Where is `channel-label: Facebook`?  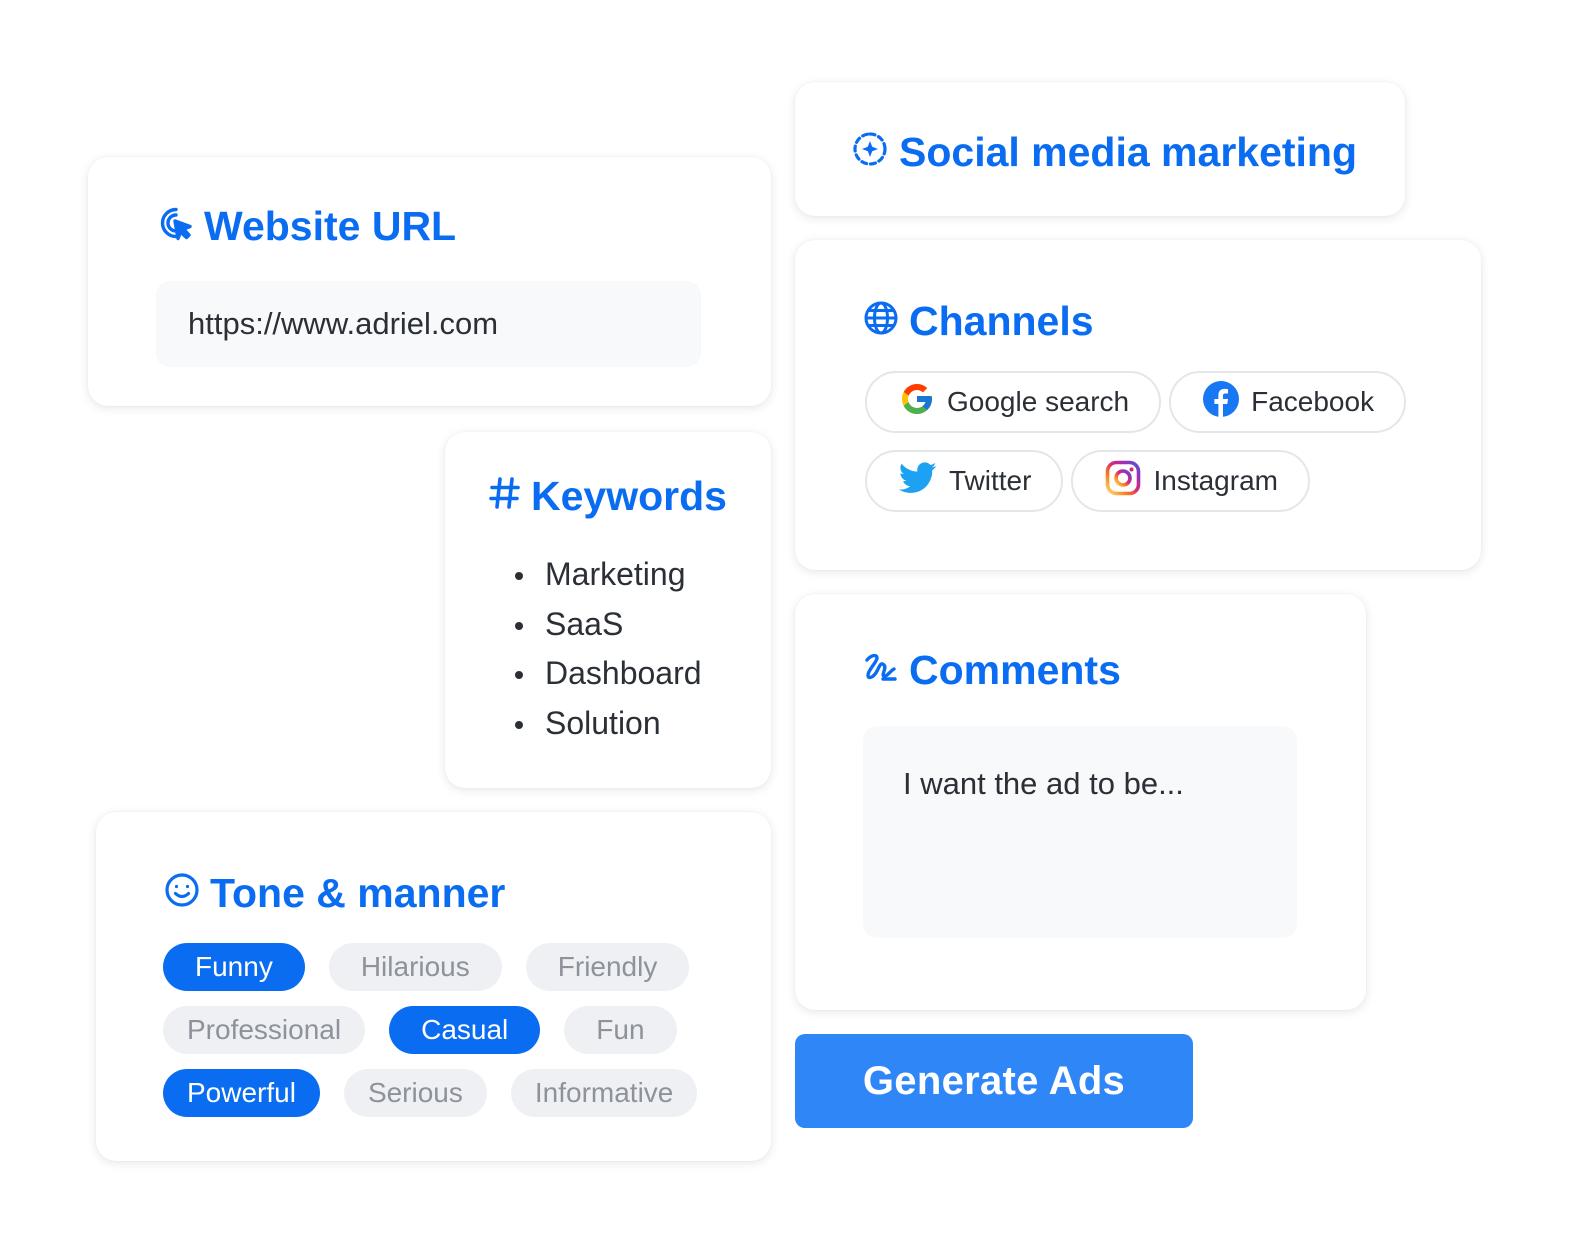
channel-label: Facebook is located at coordinates (1313, 401).